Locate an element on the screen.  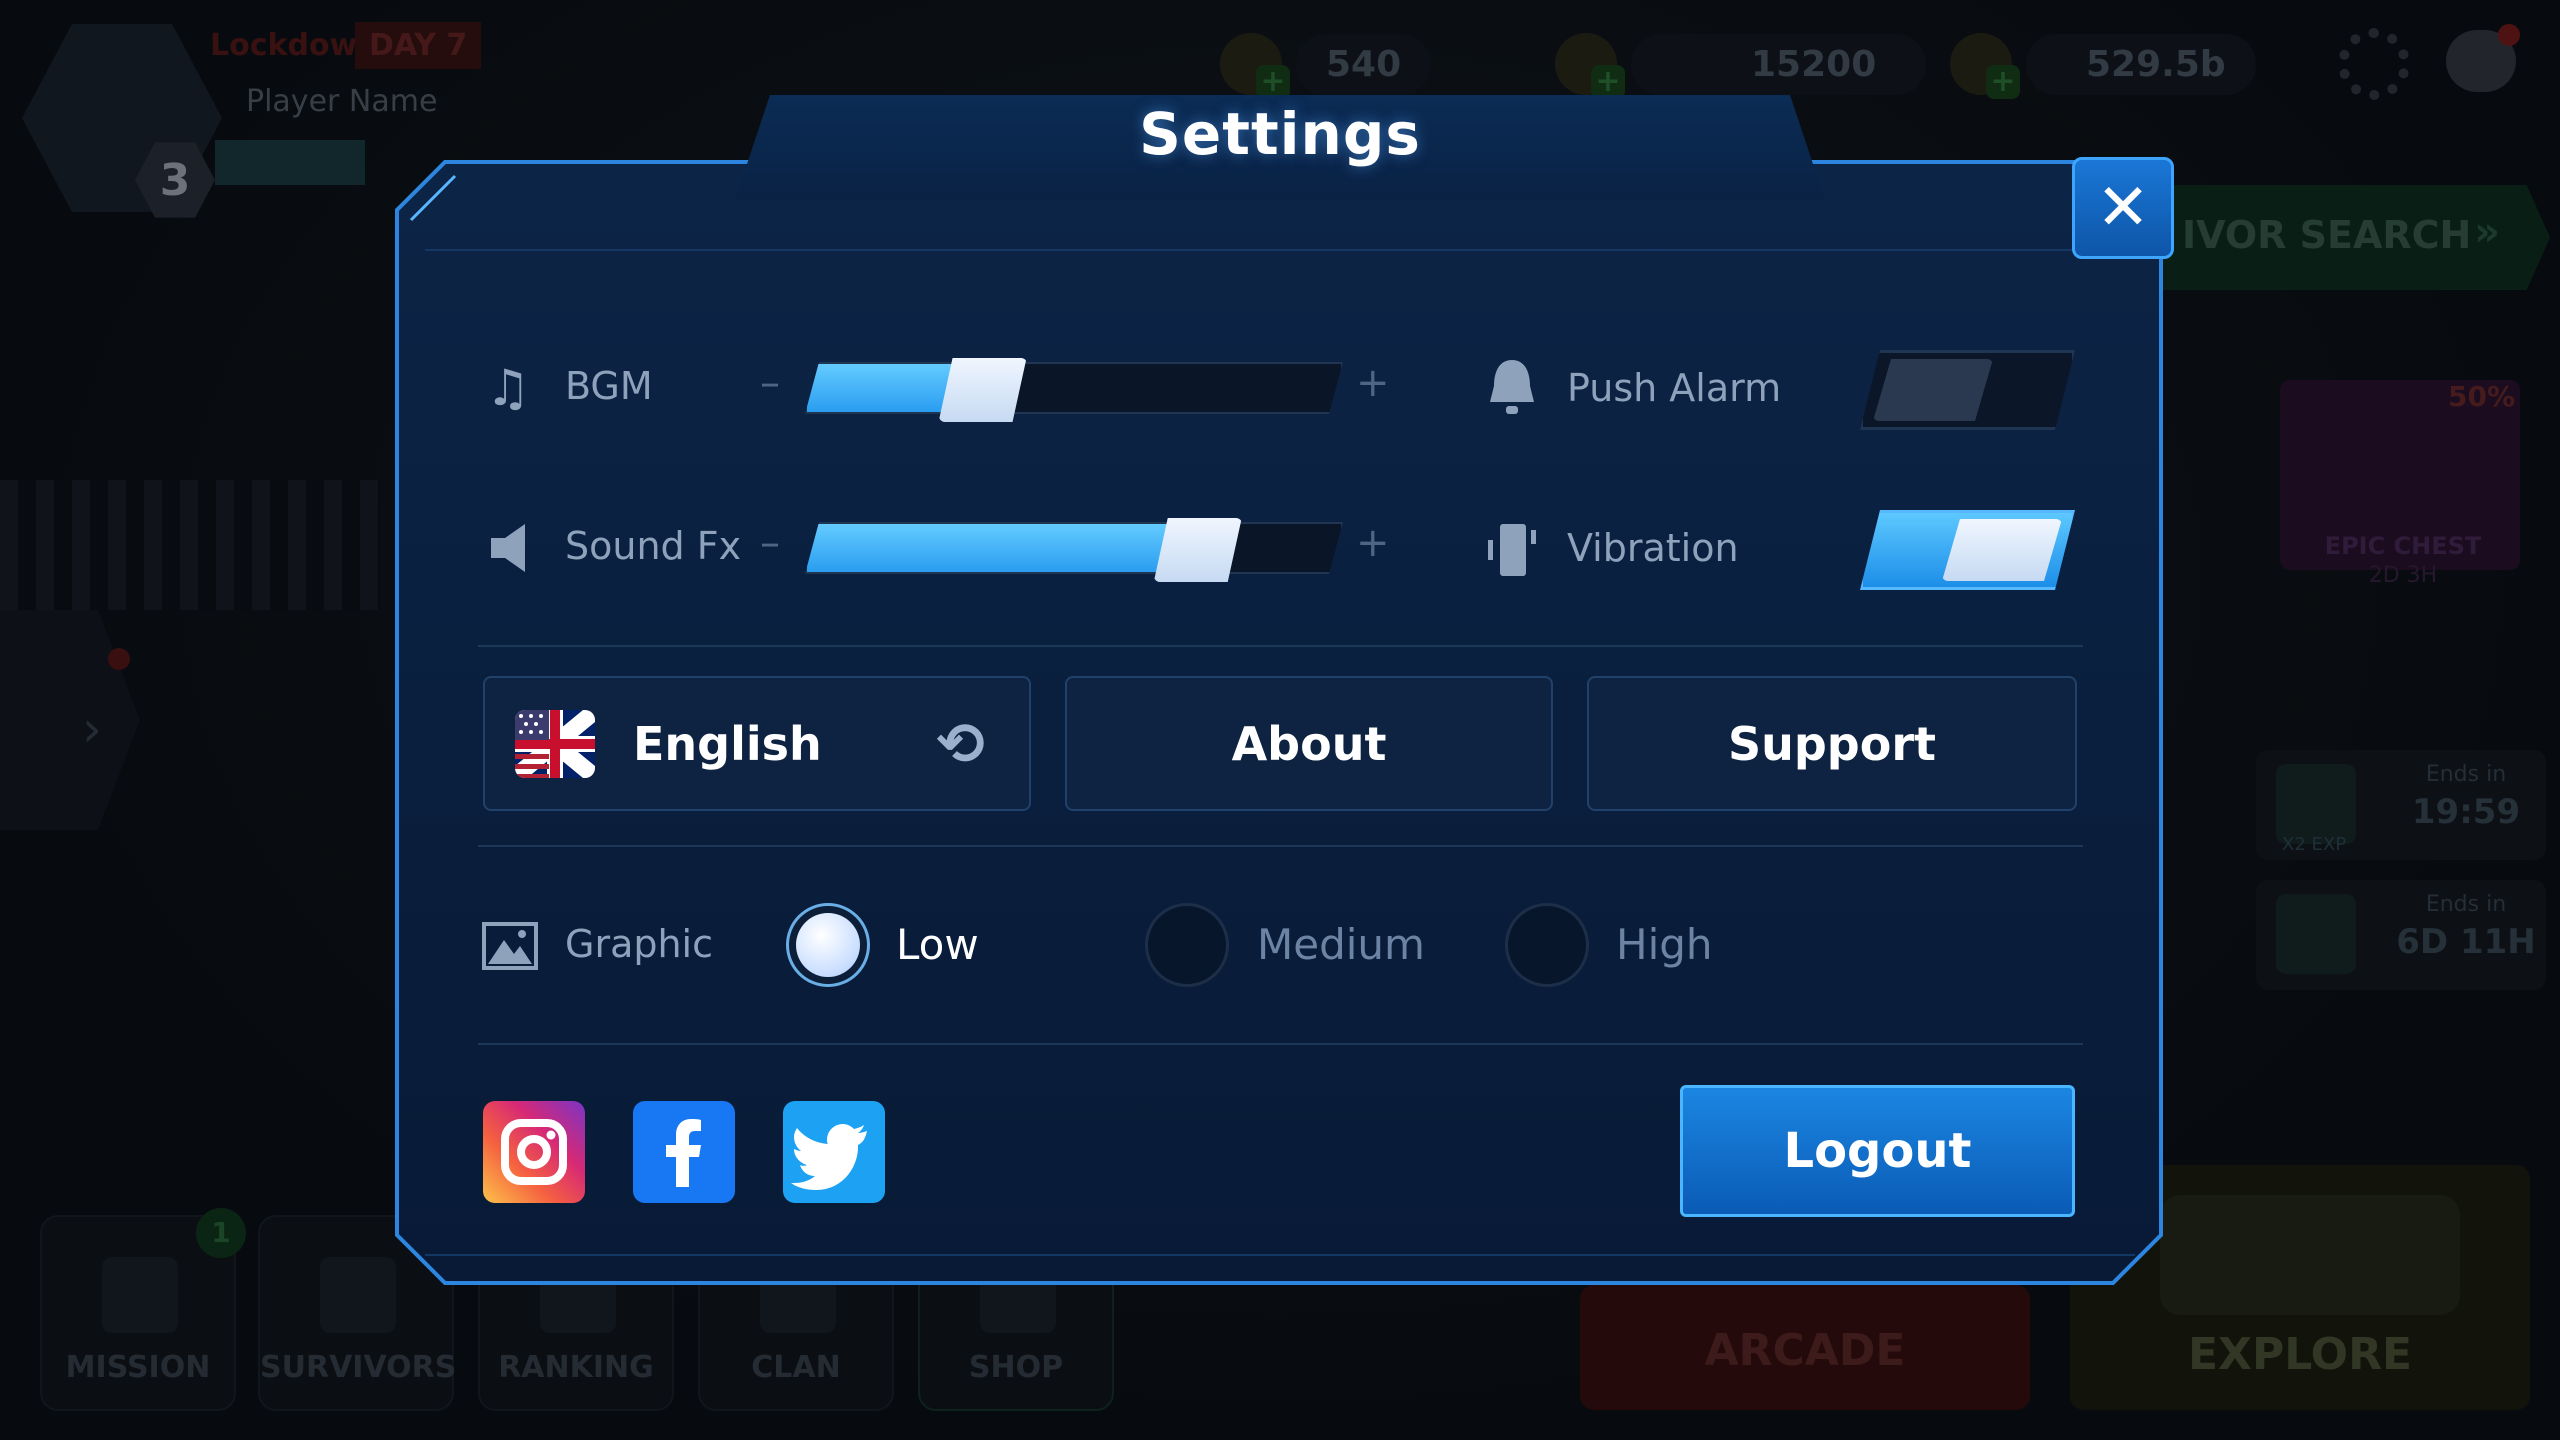
graphic-low-label: Low is located at coordinates (937, 944).